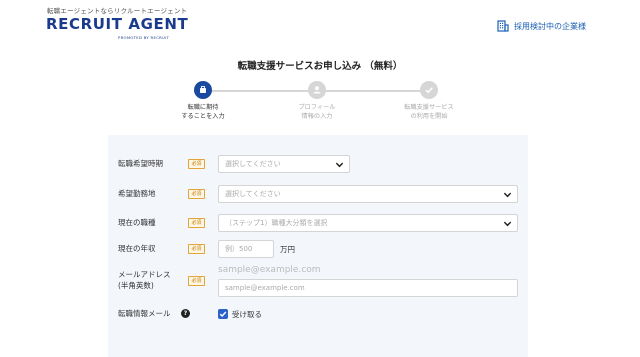 Image resolution: width=640 pixels, height=357 pixels. What do you see at coordinates (203, 90) in the screenshot?
I see `step-1-icon` at bounding box center [203, 90].